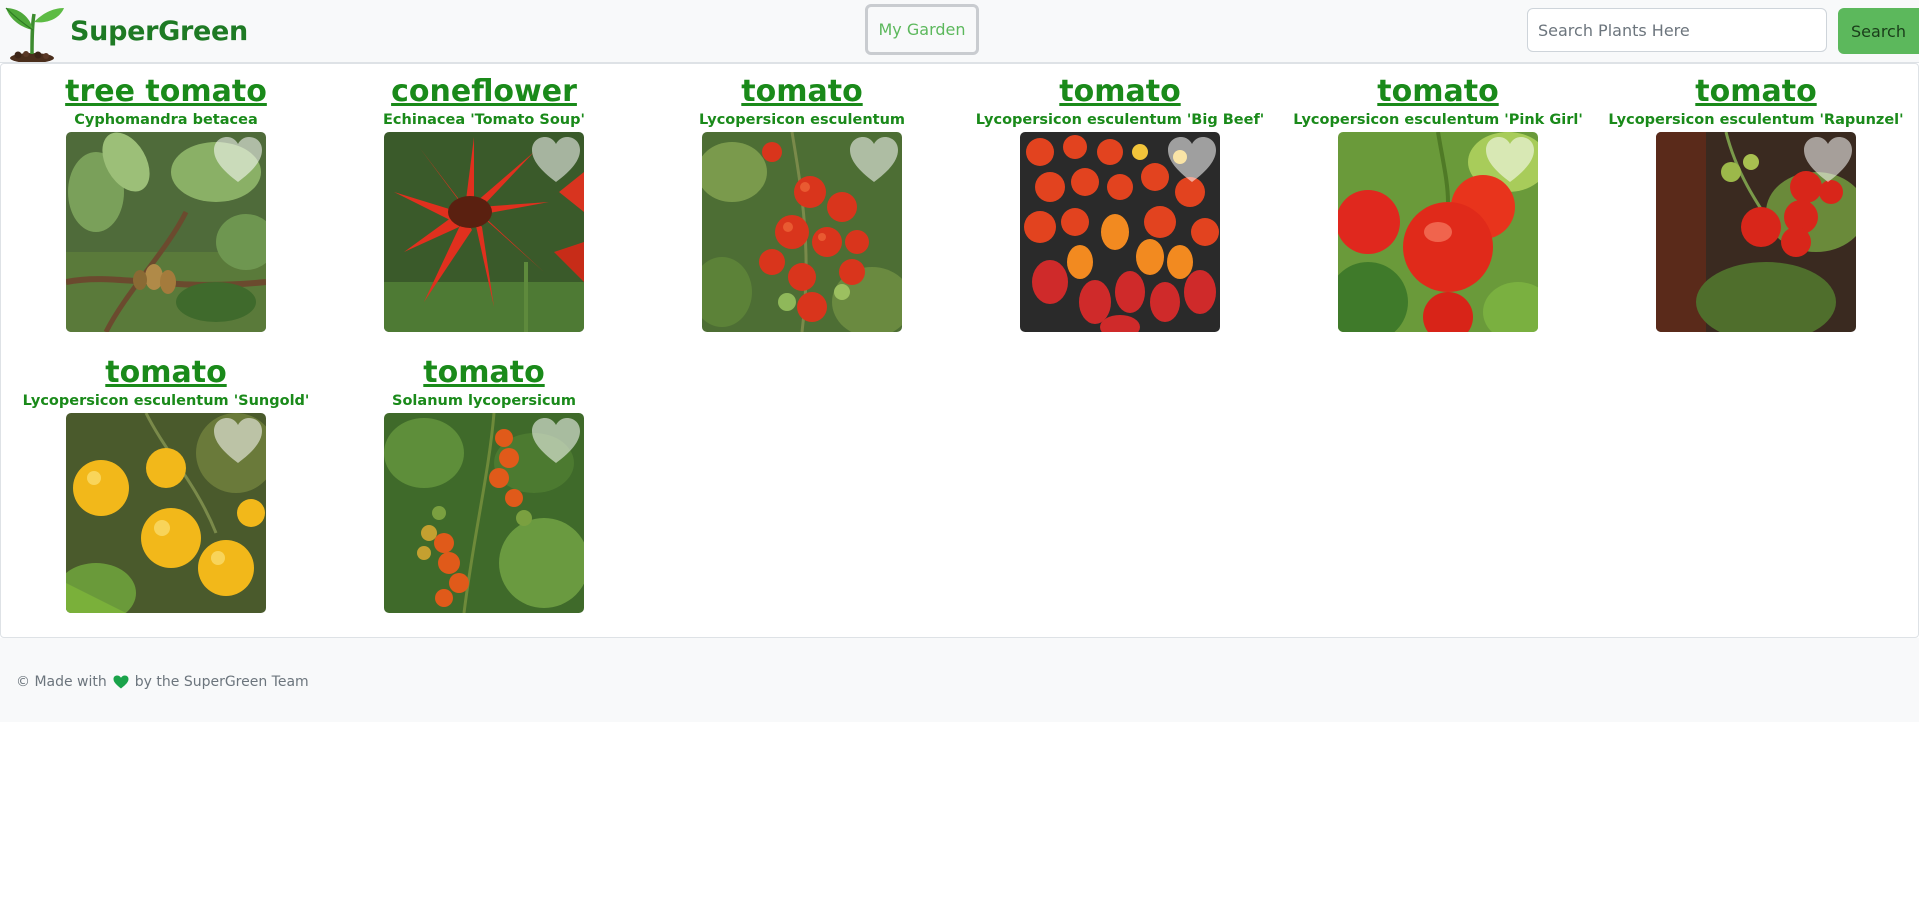 The width and height of the screenshot is (1919, 921). I want to click on plant-scientific-name: Solanum lycopersicum, so click(484, 401).